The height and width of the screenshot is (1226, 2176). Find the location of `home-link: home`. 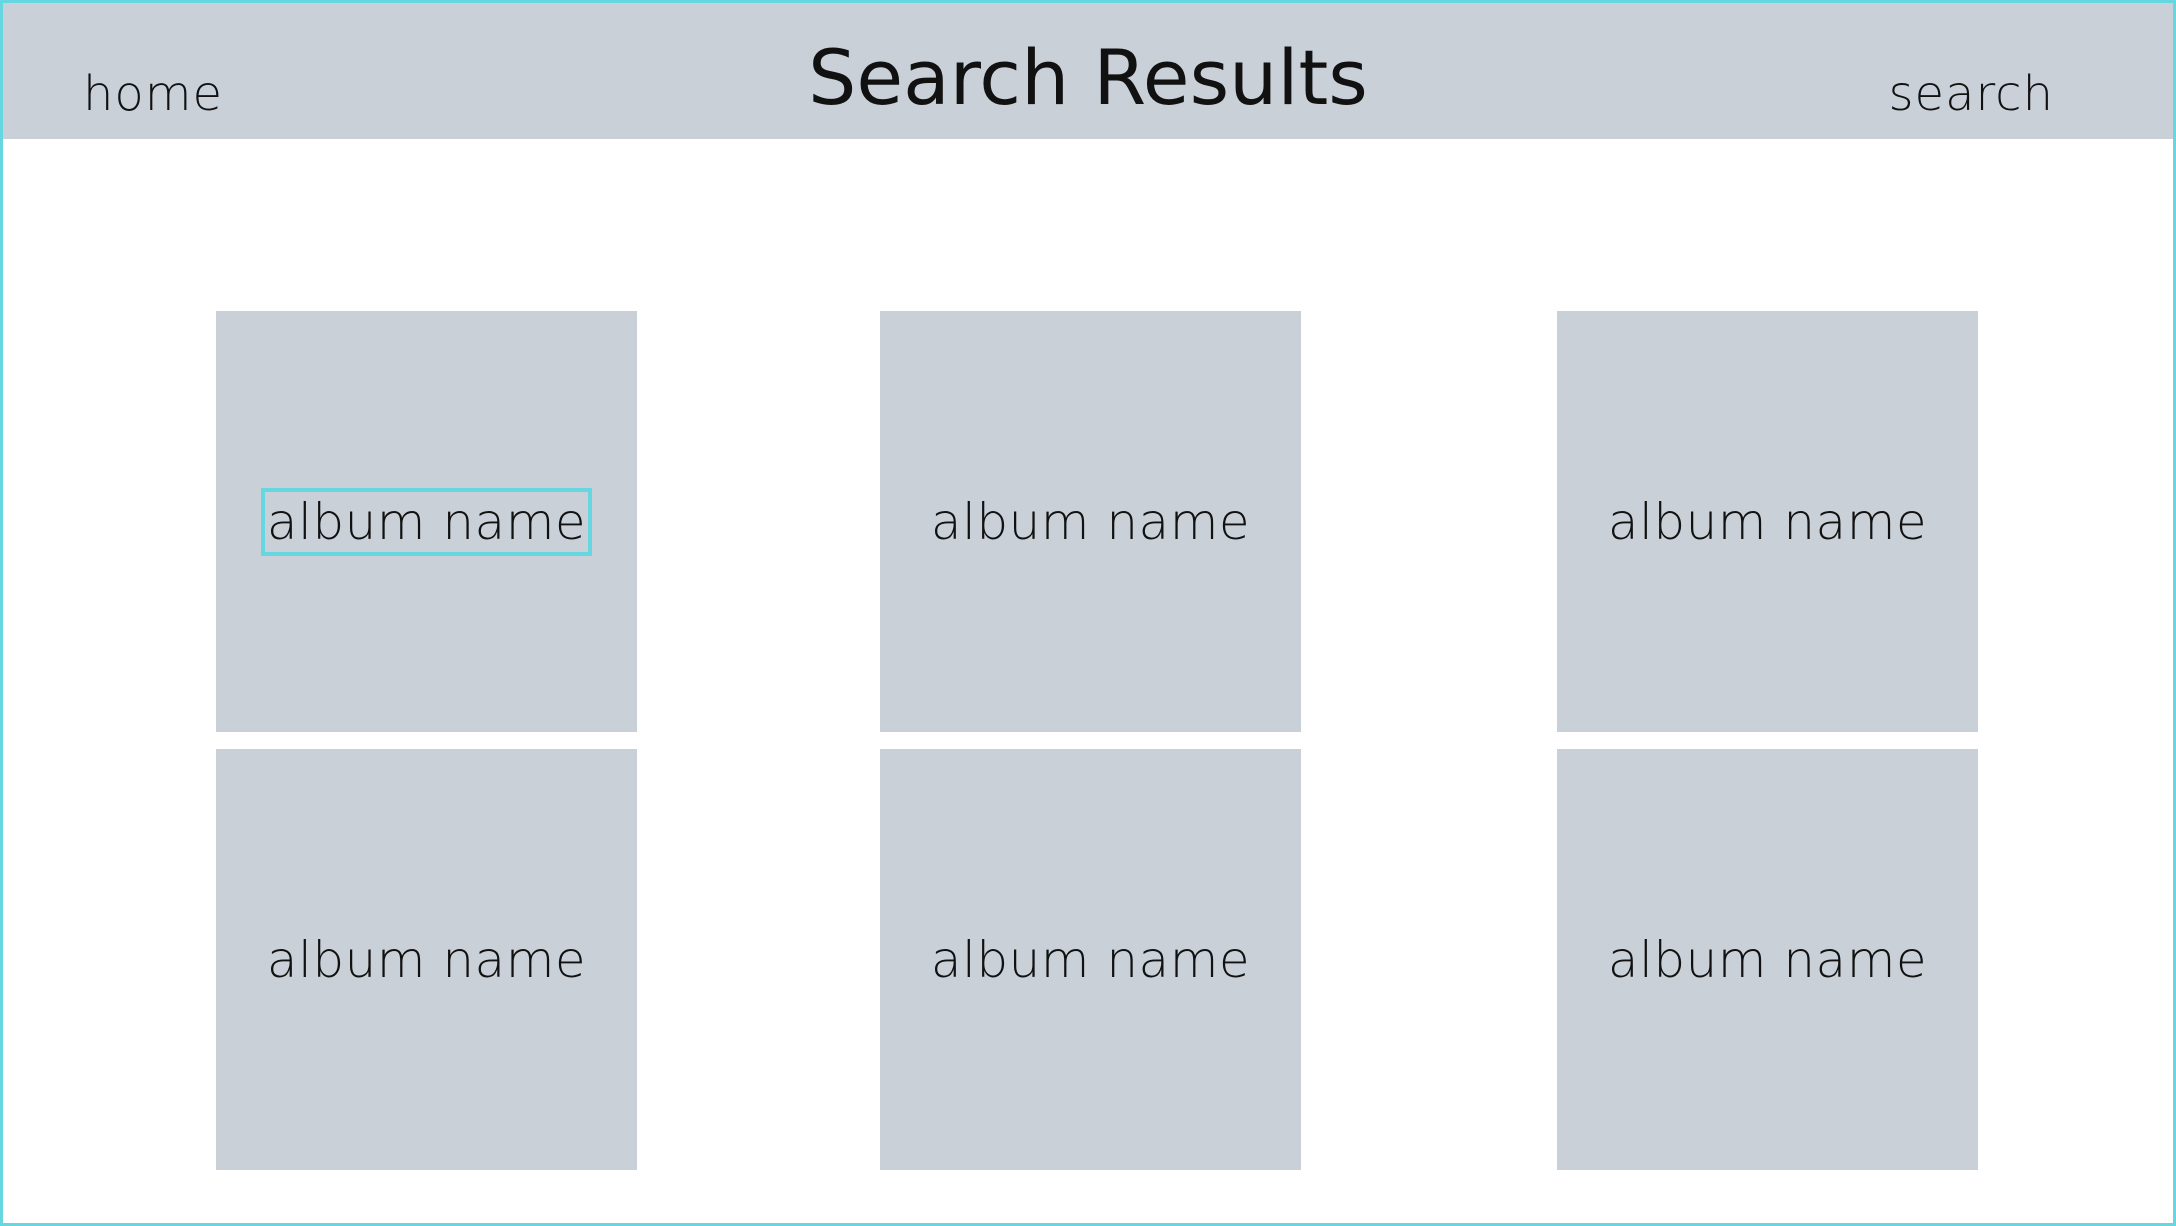

home-link: home is located at coordinates (153, 94).